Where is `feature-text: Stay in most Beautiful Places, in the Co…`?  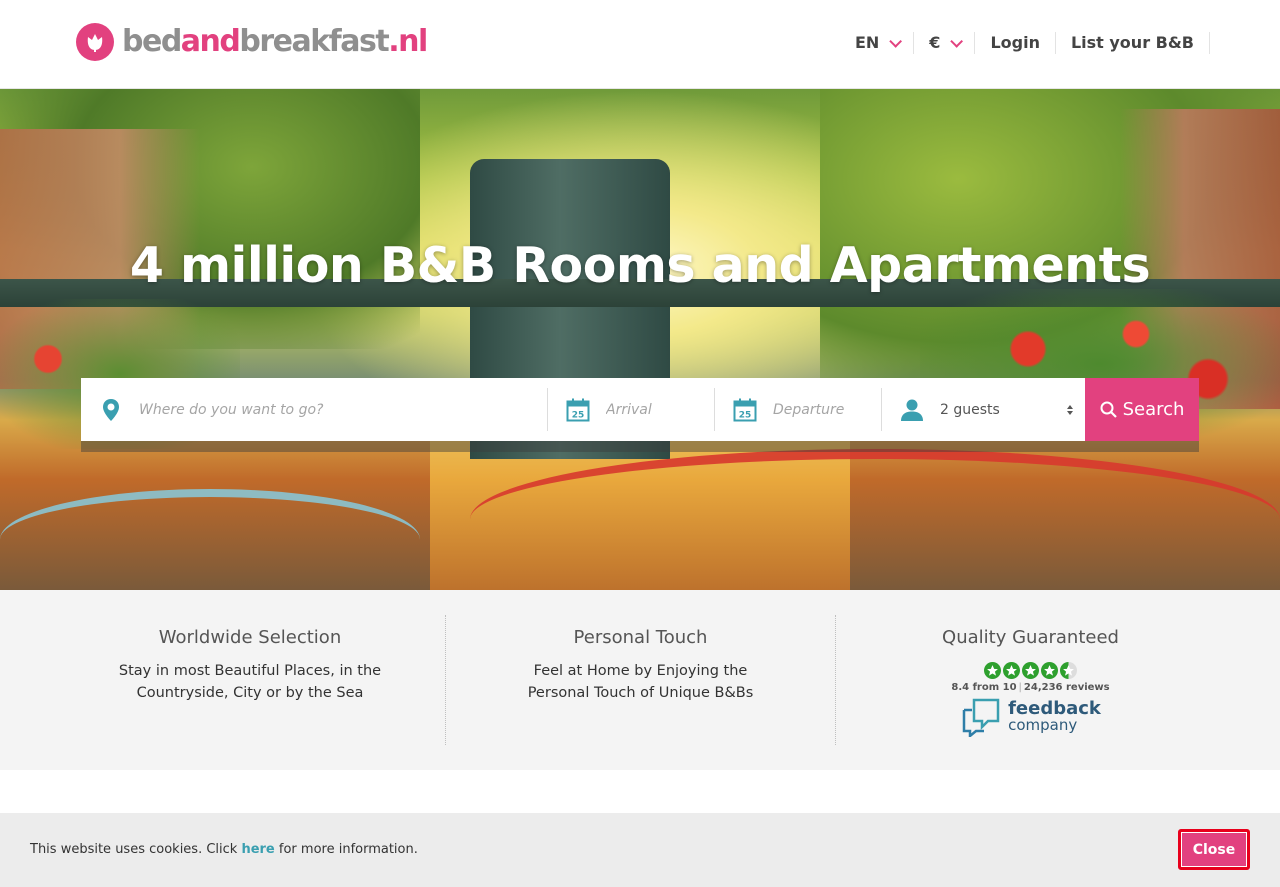
feature-text: Stay in most Beautiful Places, in the Co… is located at coordinates (250, 682).